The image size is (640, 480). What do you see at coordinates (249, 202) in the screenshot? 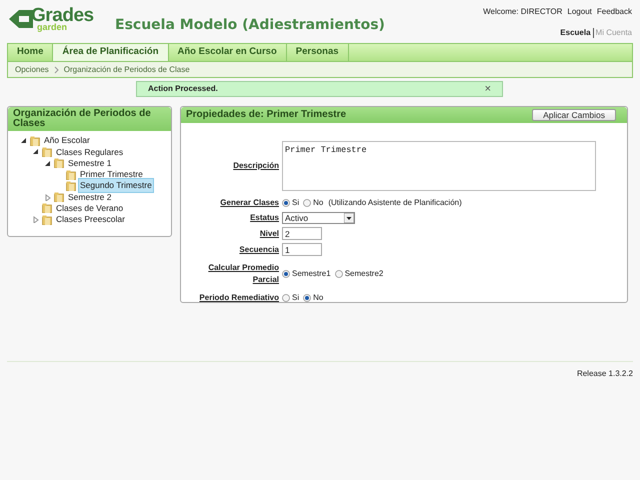
I see `field-label: Generar Clases` at bounding box center [249, 202].